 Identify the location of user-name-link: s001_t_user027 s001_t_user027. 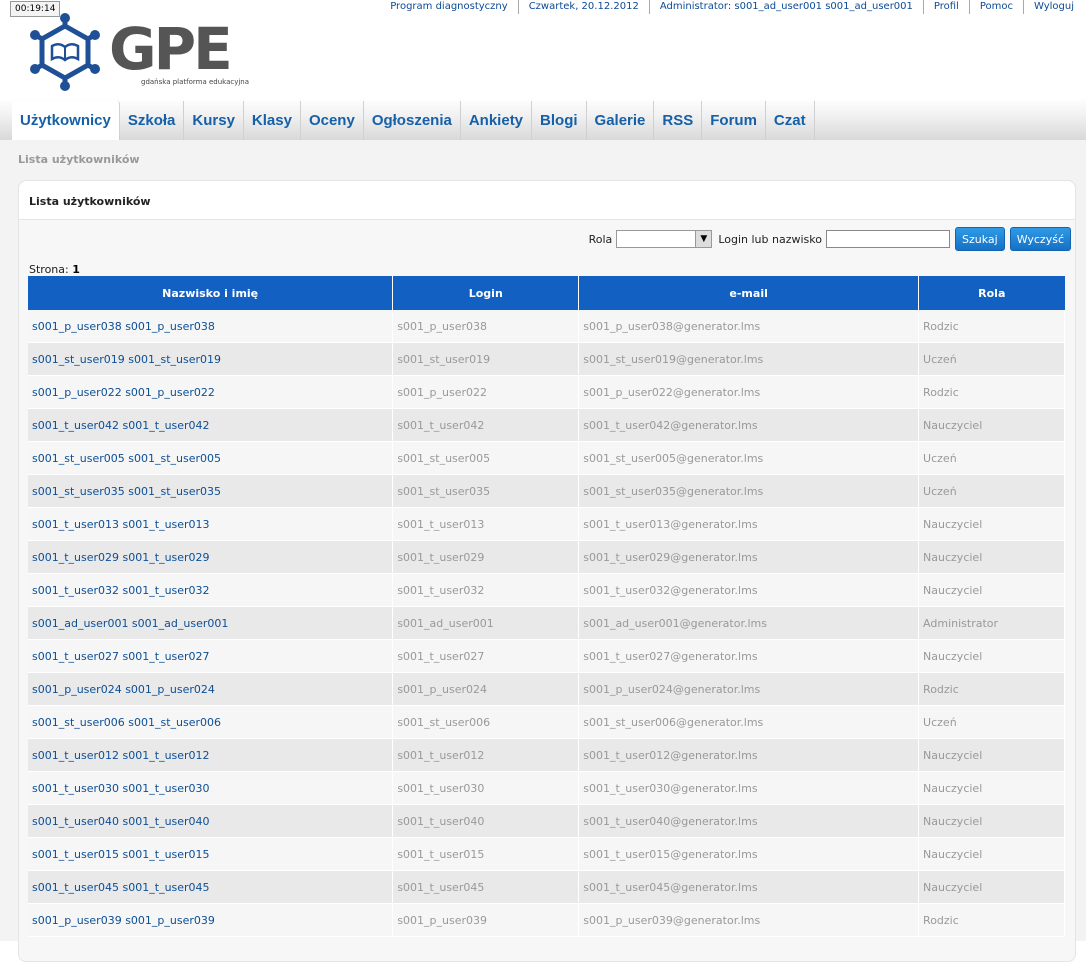
(121, 656).